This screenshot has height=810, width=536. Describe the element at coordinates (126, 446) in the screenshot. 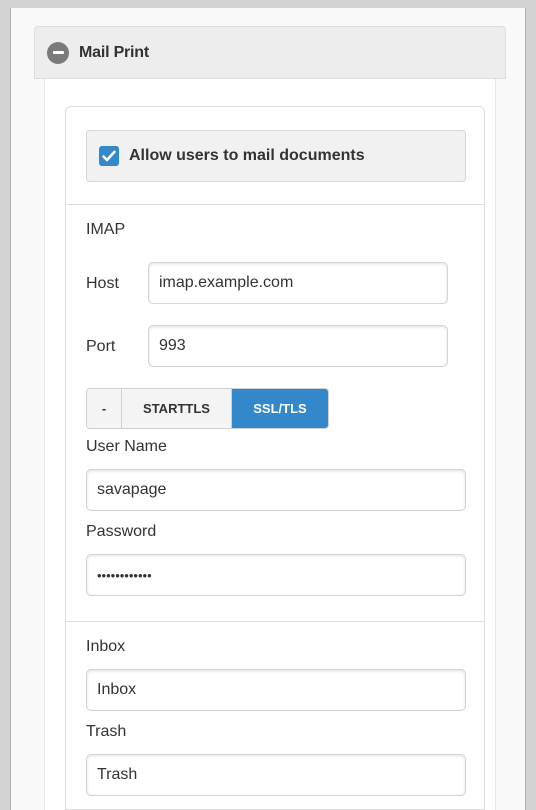

I see `user-name-label: User Name` at that location.